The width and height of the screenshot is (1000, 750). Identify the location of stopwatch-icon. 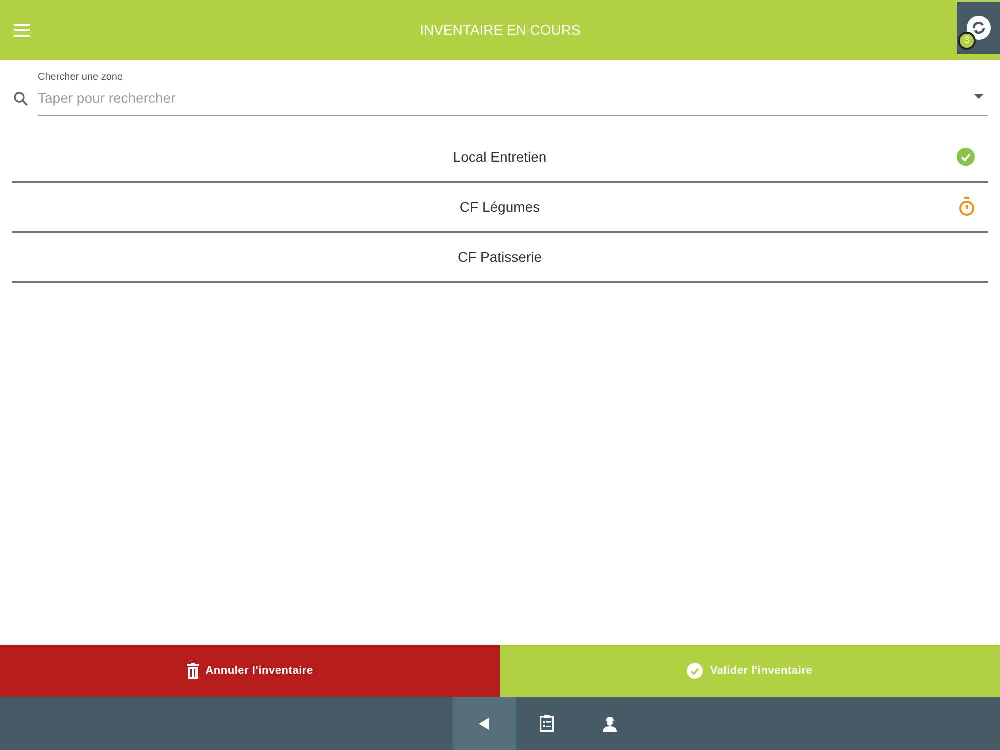
(967, 207).